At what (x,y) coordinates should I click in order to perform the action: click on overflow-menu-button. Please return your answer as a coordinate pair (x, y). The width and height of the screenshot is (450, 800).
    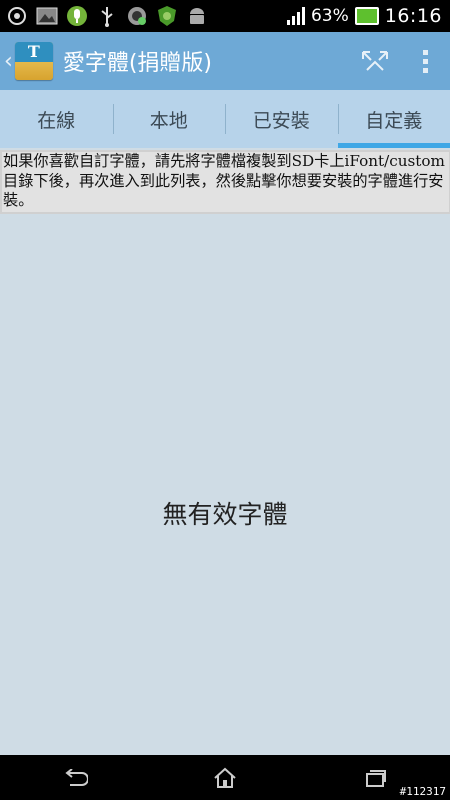
    Looking at the image, I should click on (425, 61).